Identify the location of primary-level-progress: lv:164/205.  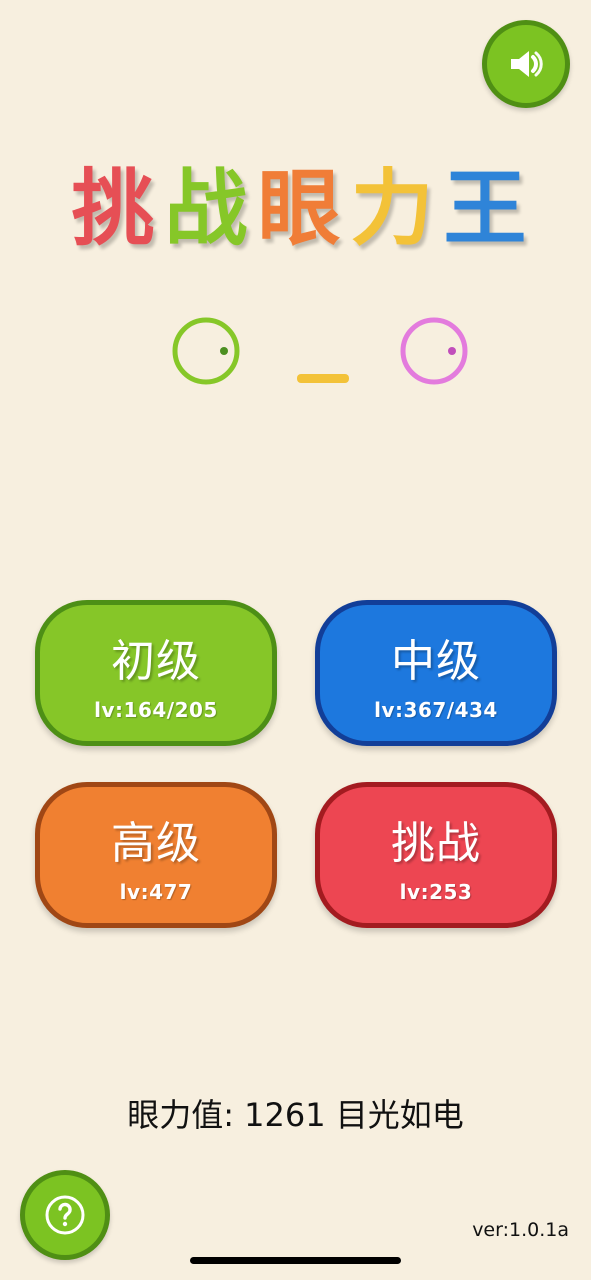
(156, 710).